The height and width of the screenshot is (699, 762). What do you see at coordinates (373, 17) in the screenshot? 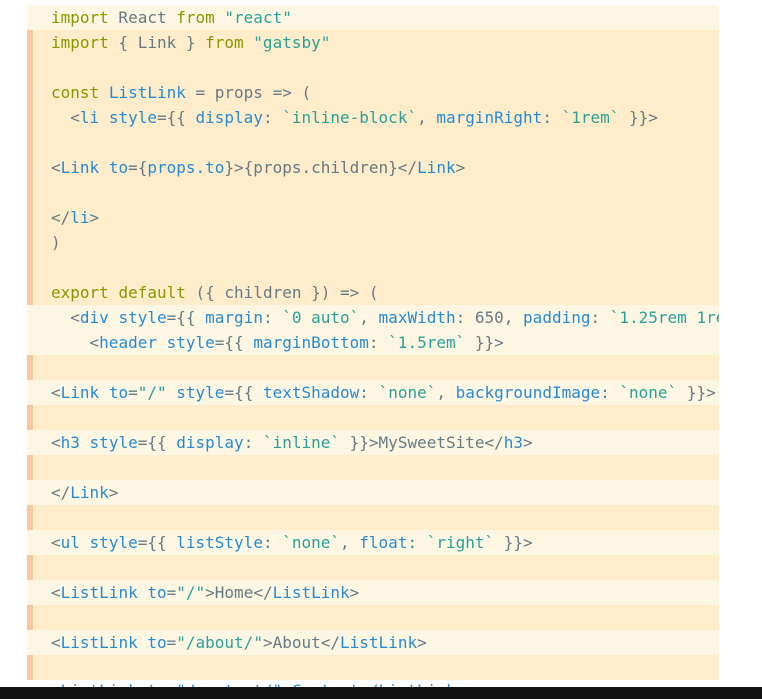
I see `code-line: import React from "react"` at bounding box center [373, 17].